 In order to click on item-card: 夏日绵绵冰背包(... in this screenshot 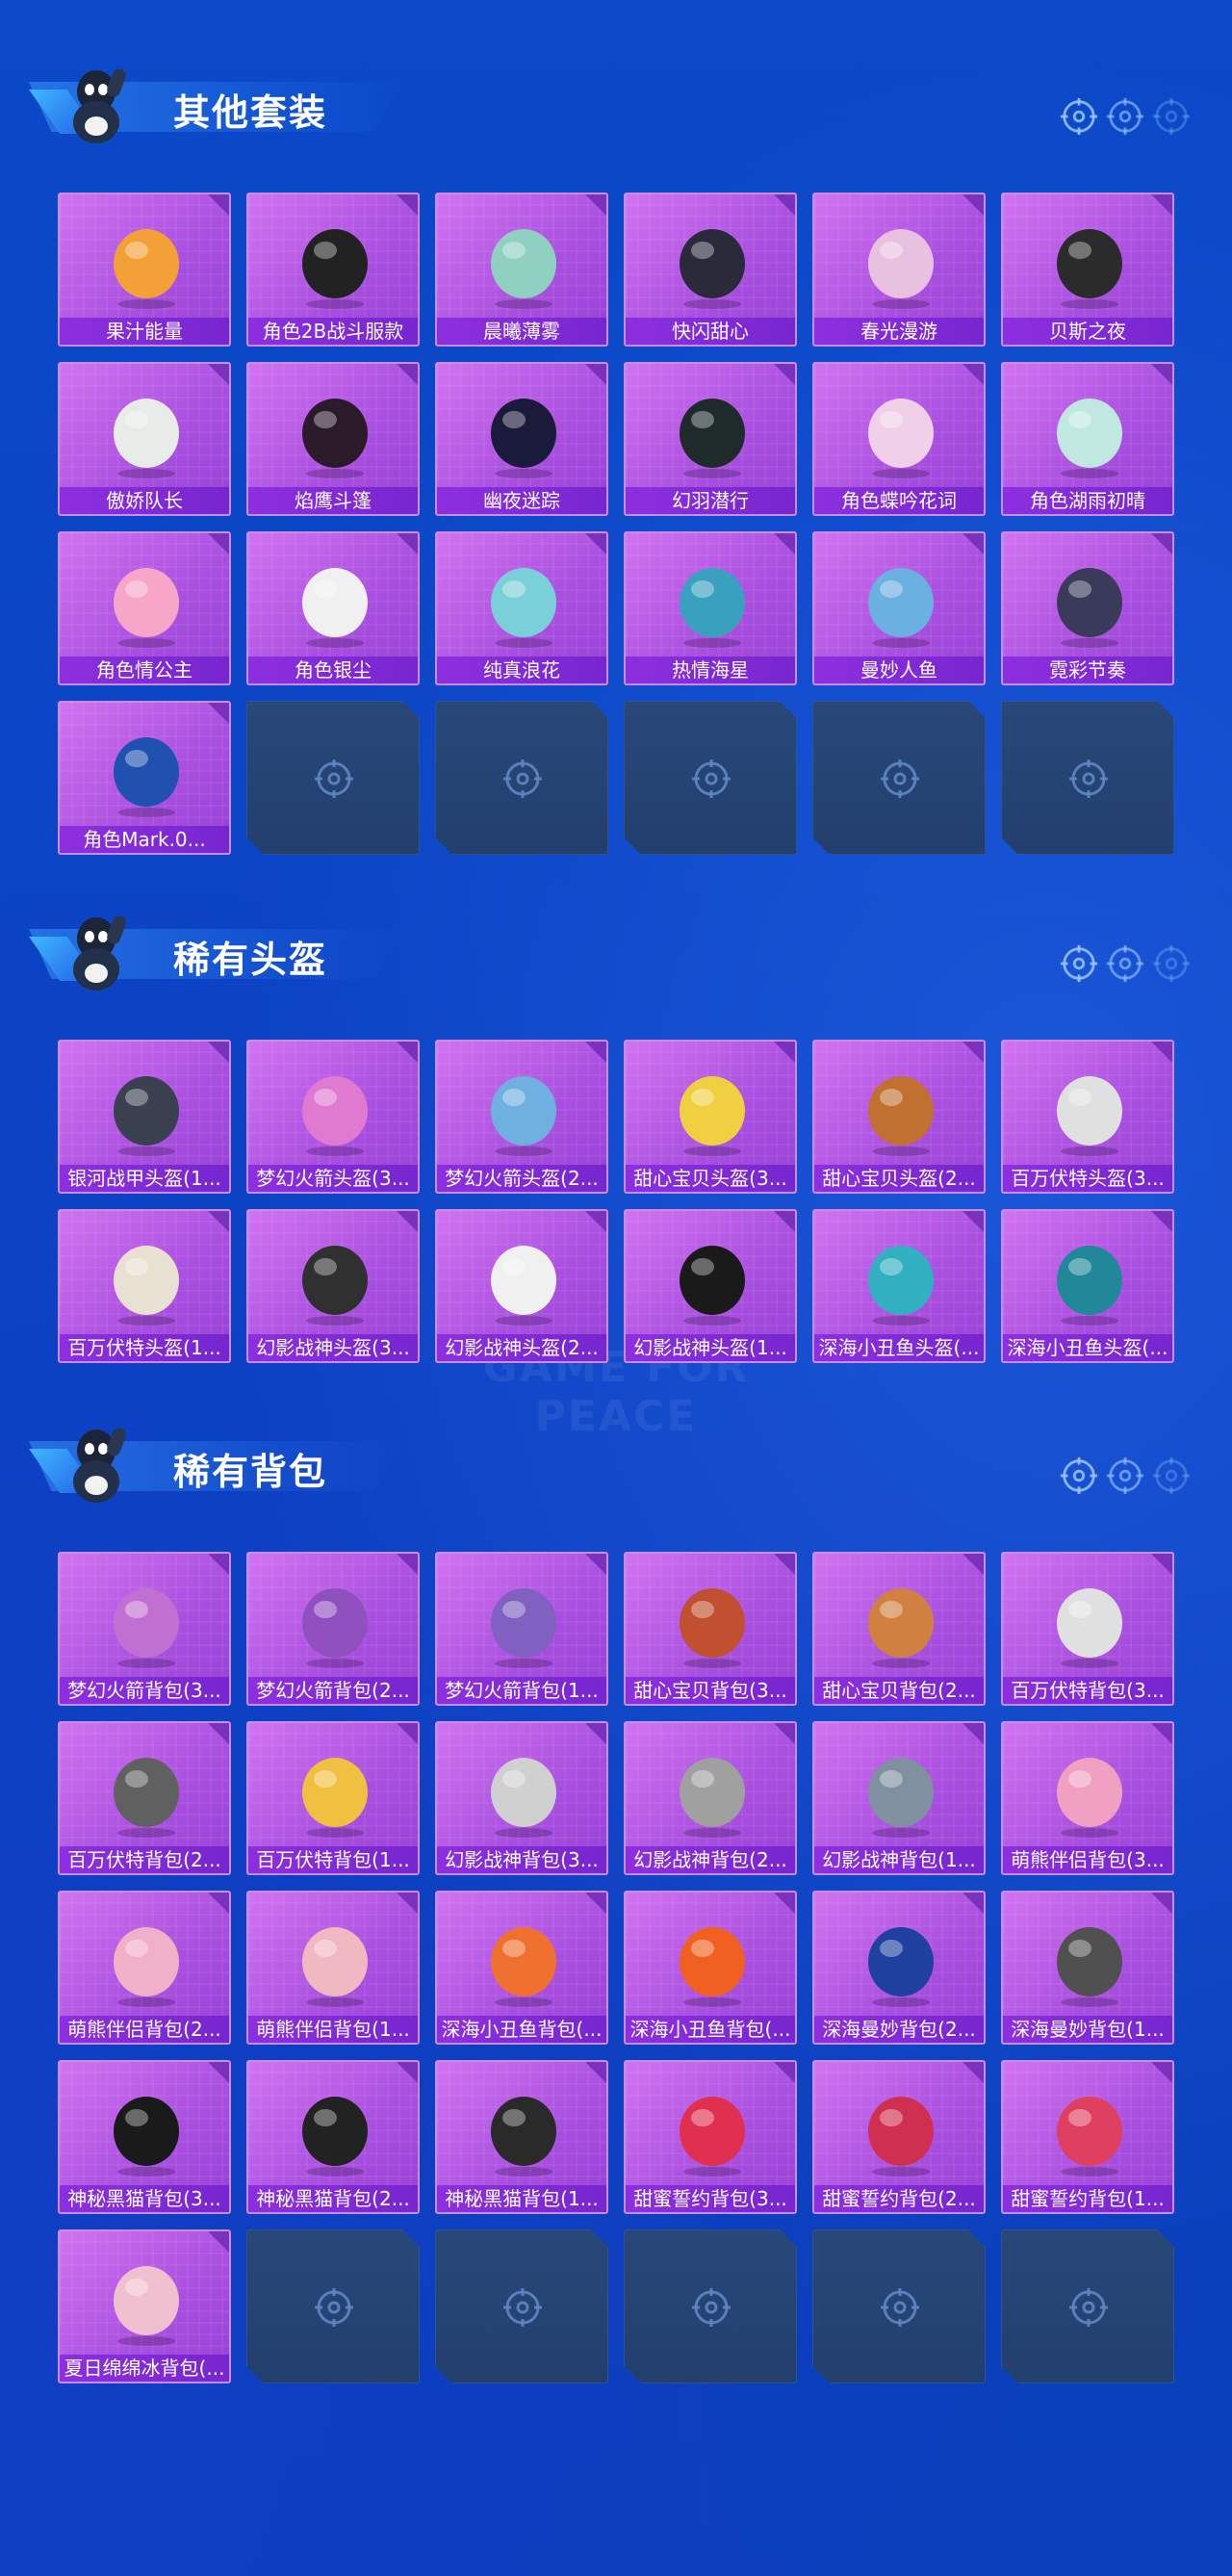, I will do `click(144, 2306)`.